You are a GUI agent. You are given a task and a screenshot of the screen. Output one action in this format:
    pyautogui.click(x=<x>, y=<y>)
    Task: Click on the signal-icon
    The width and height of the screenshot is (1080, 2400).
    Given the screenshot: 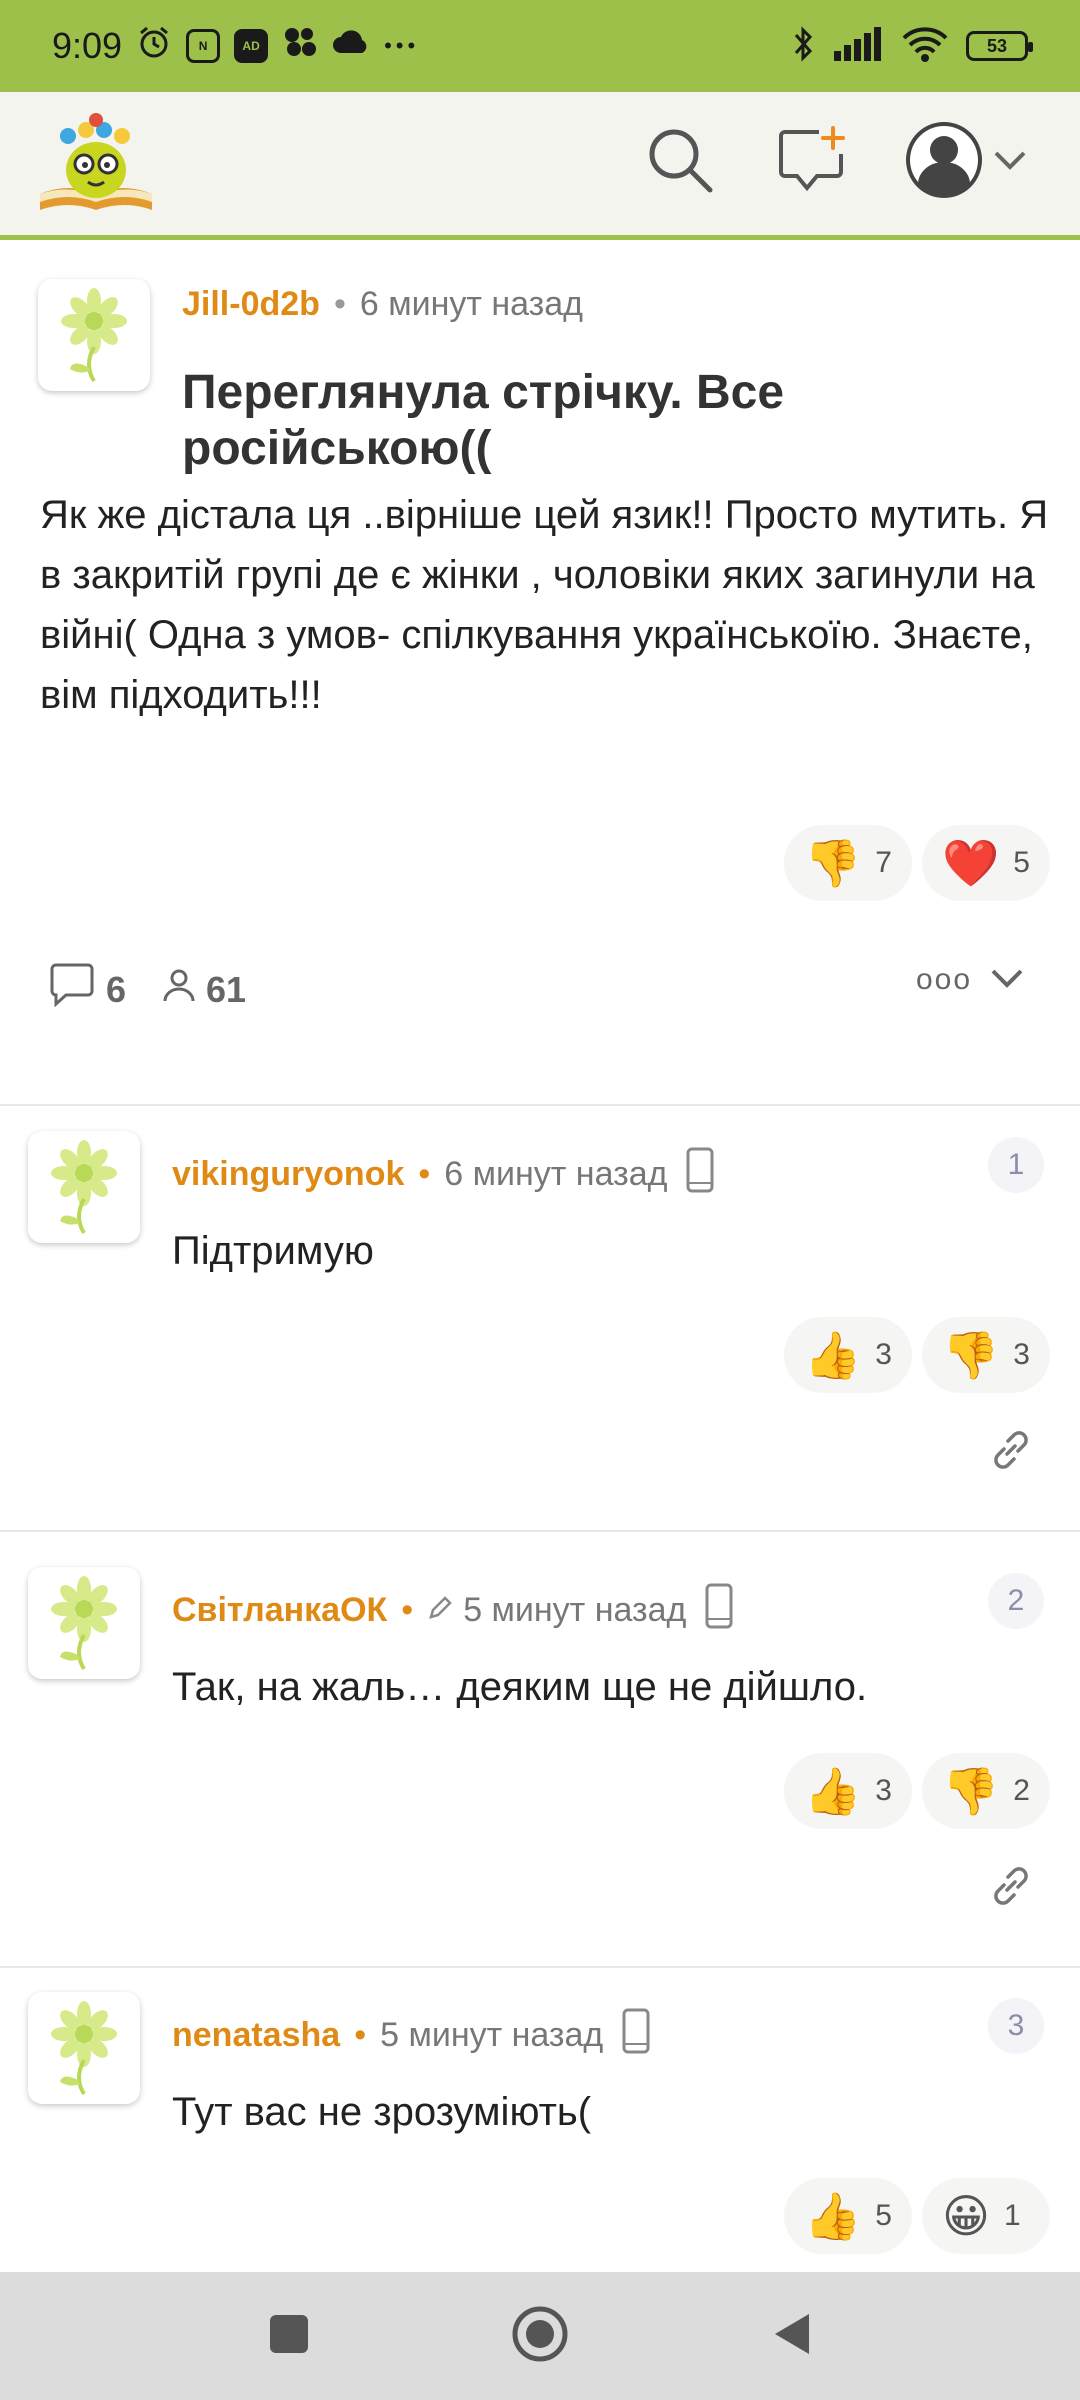 What is the action you would take?
    pyautogui.click(x=859, y=46)
    